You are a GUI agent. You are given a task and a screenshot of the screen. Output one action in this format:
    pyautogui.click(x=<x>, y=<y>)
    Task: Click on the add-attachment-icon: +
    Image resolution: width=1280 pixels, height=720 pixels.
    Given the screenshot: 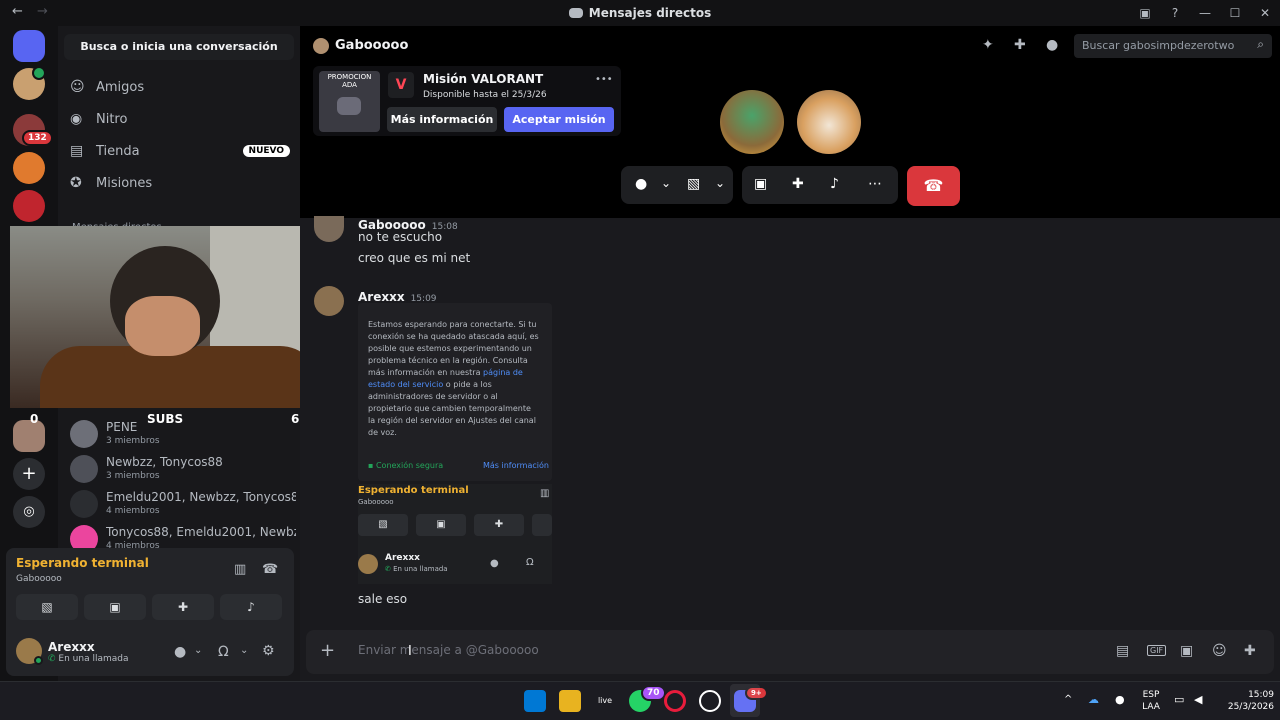 What is the action you would take?
    pyautogui.click(x=327, y=650)
    